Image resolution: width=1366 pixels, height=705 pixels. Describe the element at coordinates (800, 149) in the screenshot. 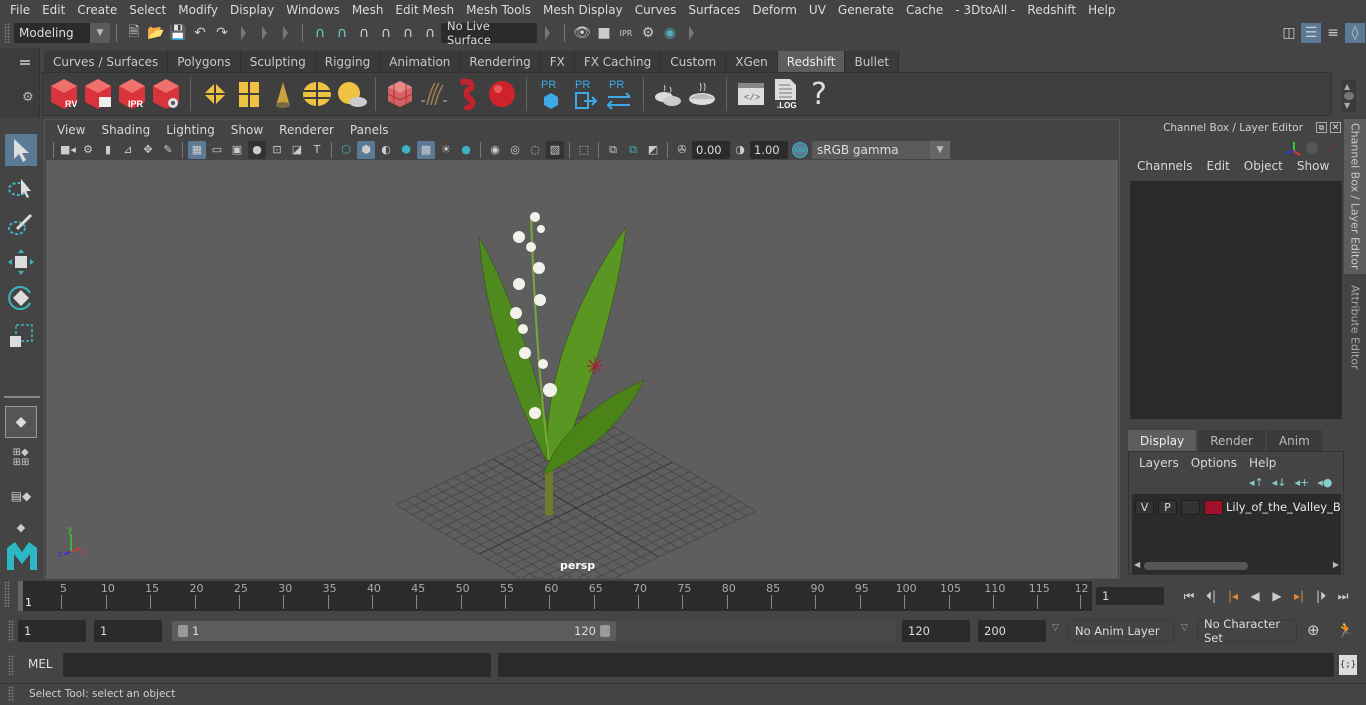

I see `color-management-toggle: ON` at that location.